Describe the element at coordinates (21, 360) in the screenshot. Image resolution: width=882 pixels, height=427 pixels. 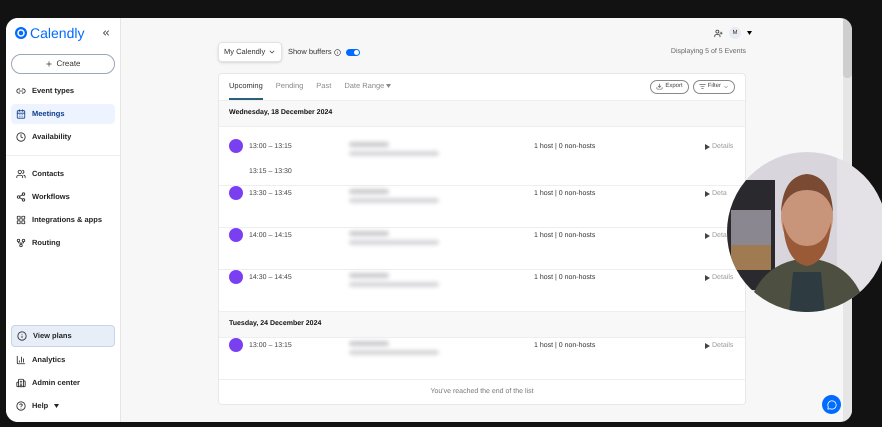
I see `chart-icon` at that location.